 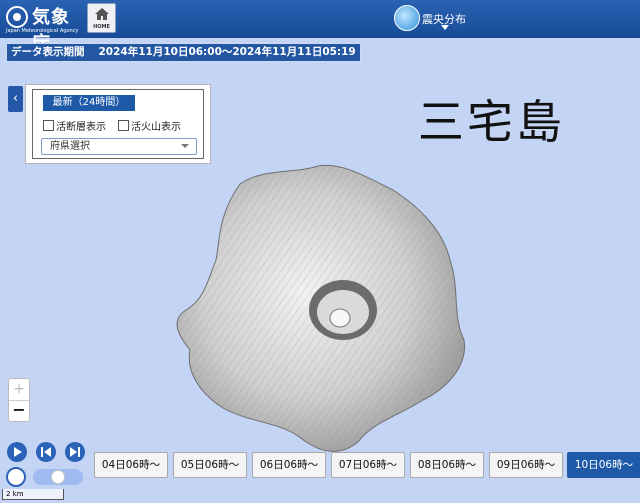 I want to click on skip-forward-icon, so click(x=75, y=452).